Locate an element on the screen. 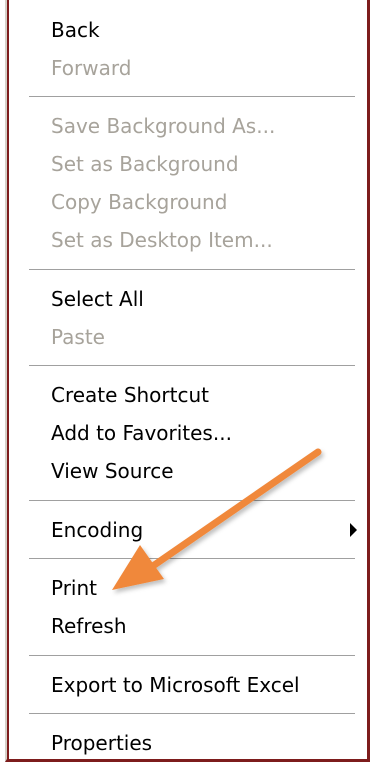 This screenshot has height=770, width=375. menu-item-label: Copy Background is located at coordinates (139, 202).